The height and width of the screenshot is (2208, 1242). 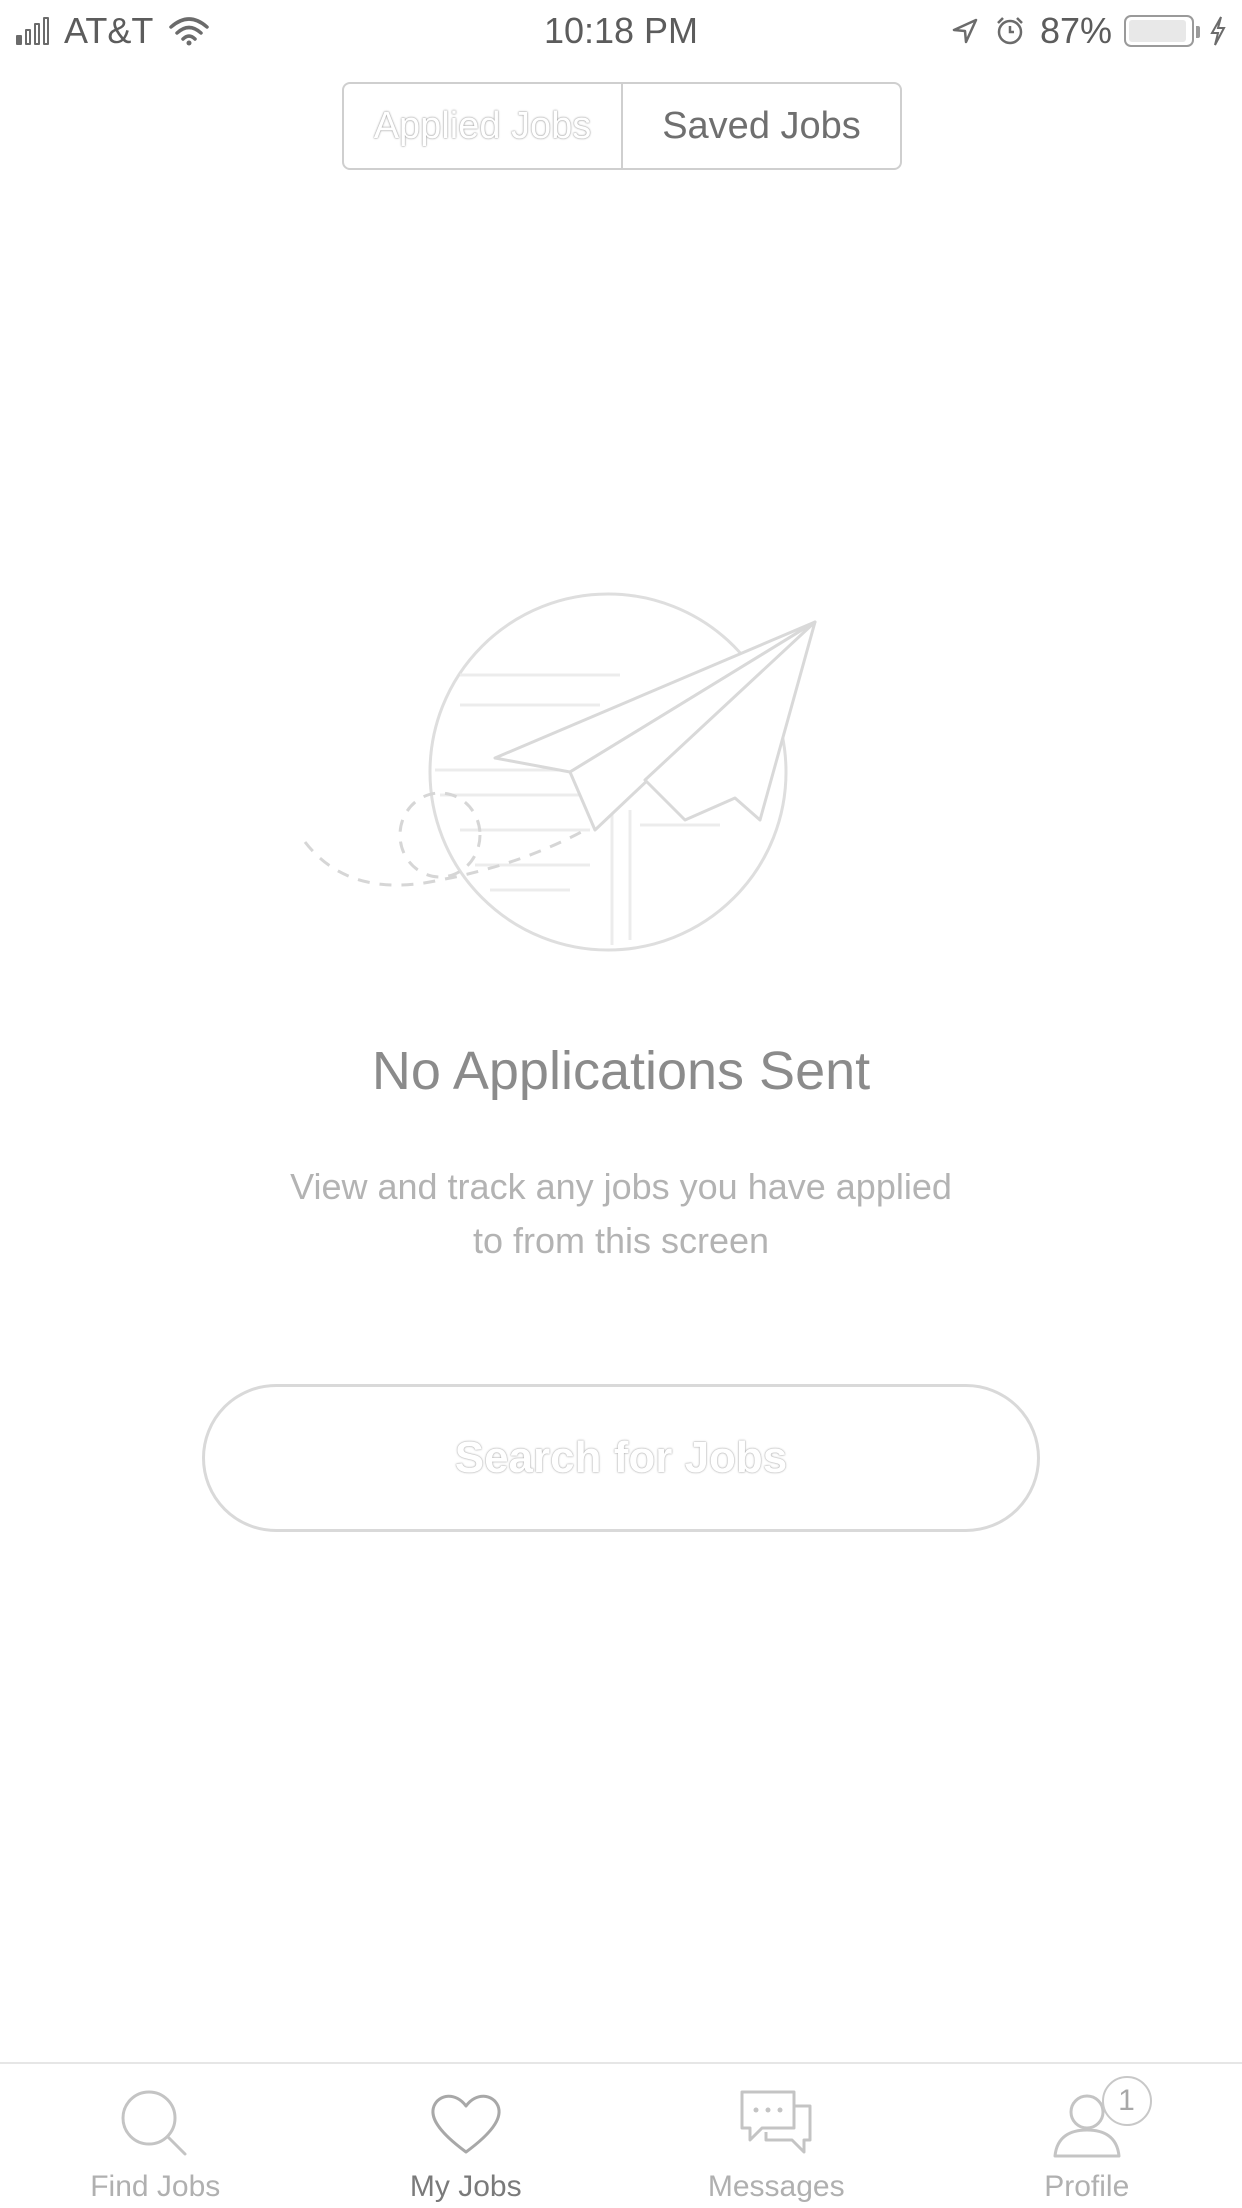 What do you see at coordinates (621, 1240) in the screenshot?
I see `empty-state-description-line2: to from this screen` at bounding box center [621, 1240].